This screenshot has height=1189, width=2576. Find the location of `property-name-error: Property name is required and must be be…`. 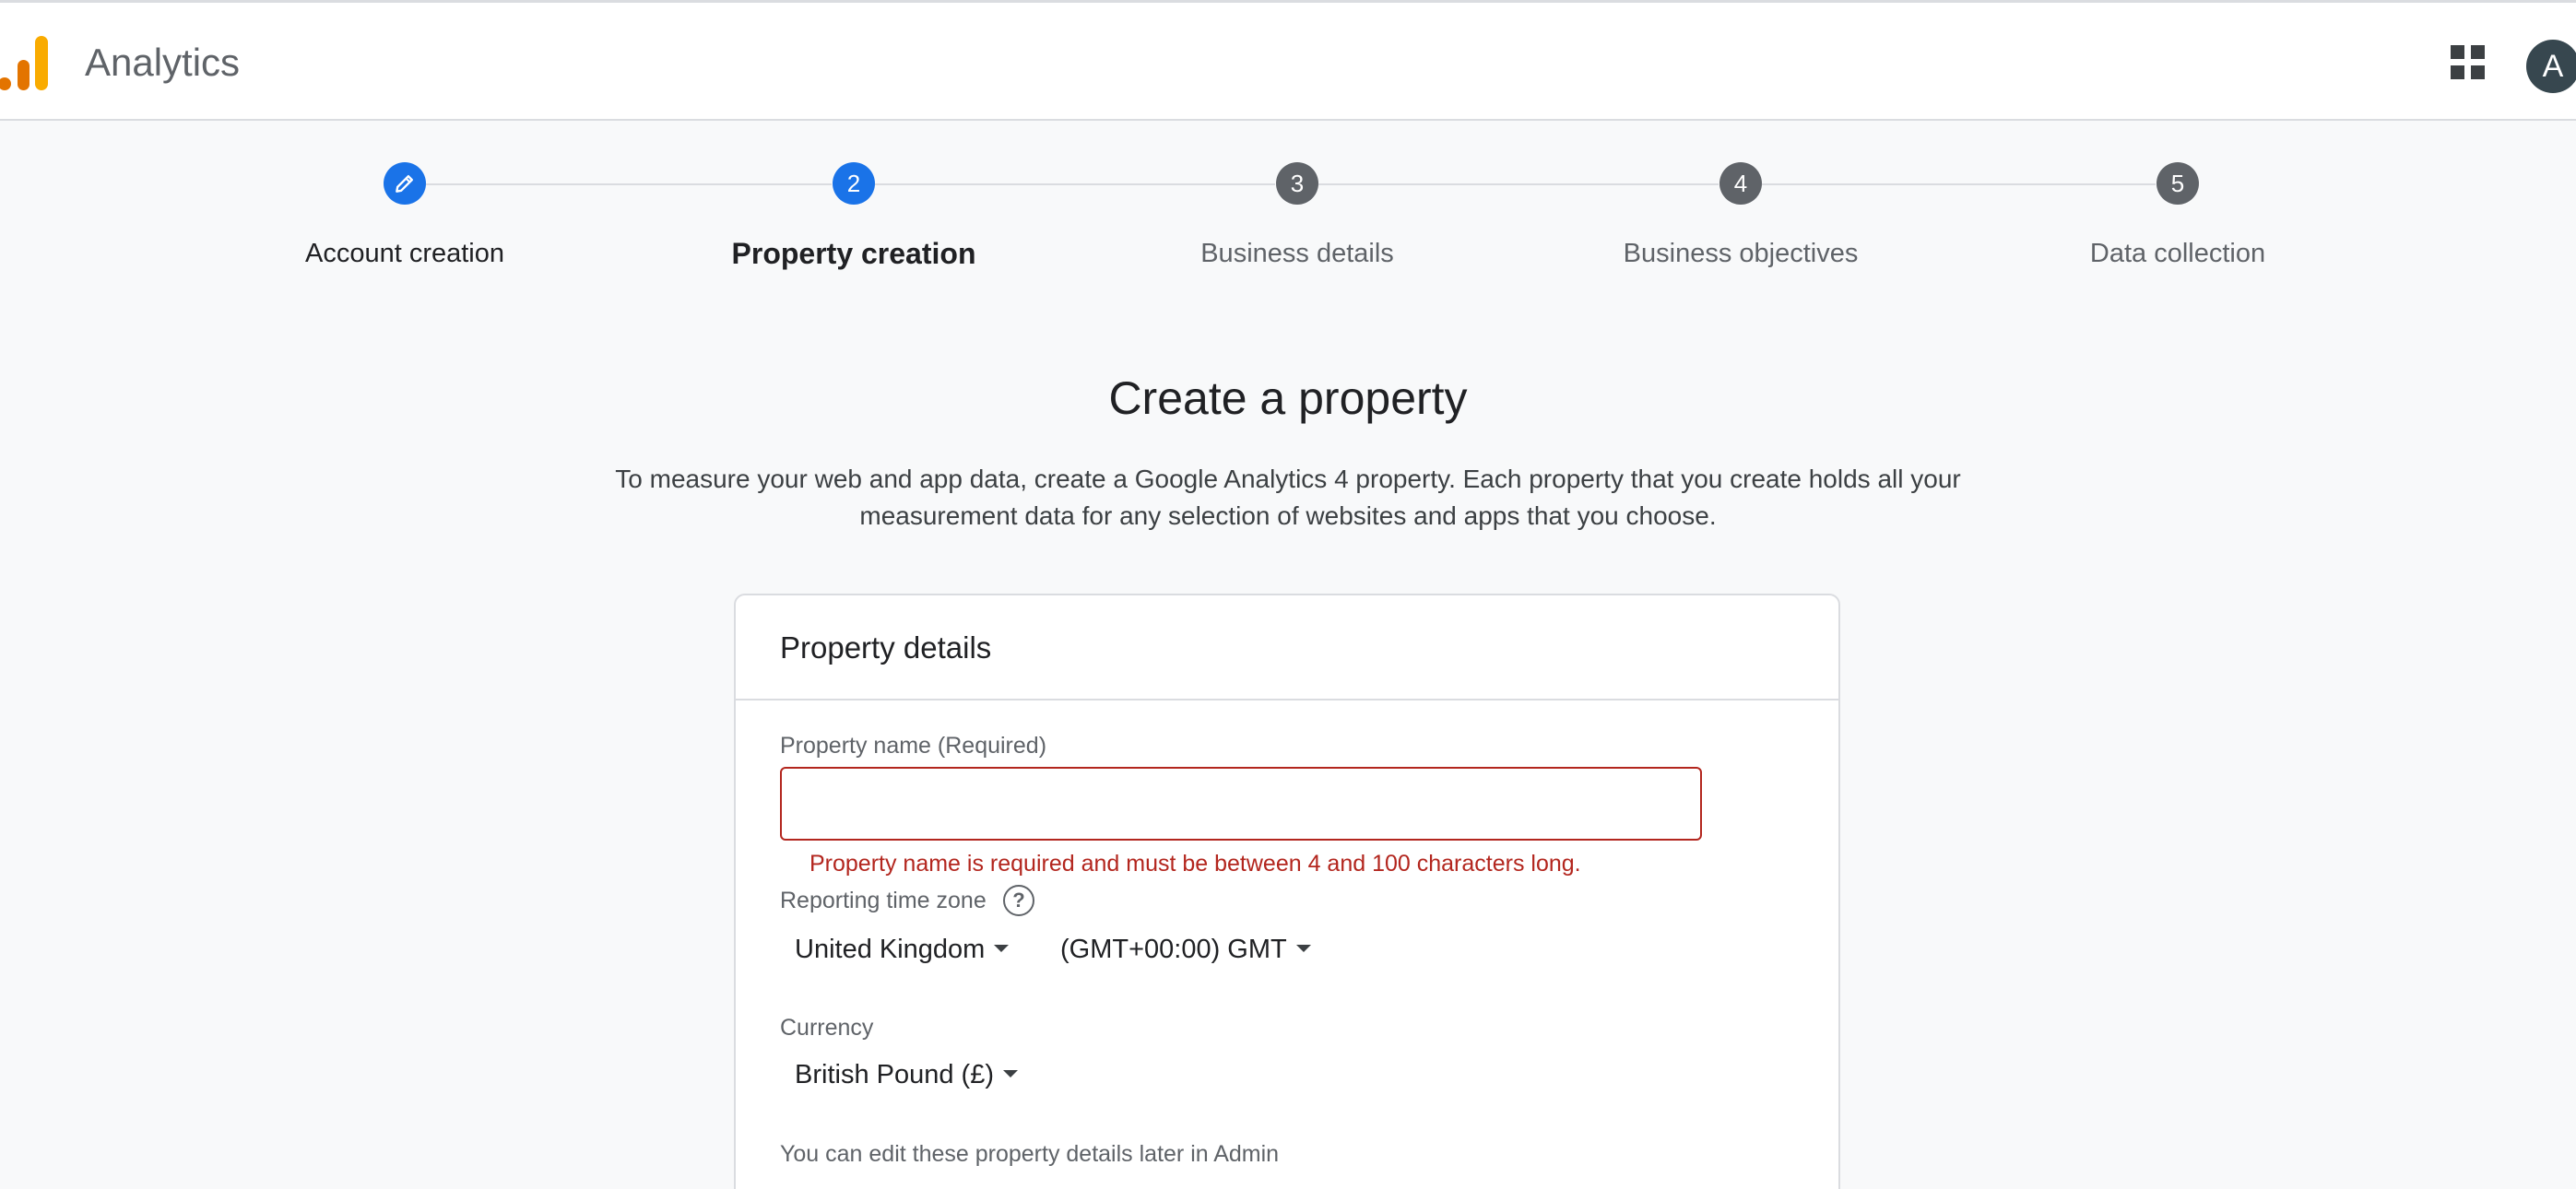

property-name-error: Property name is required and must be be… is located at coordinates (1195, 864).